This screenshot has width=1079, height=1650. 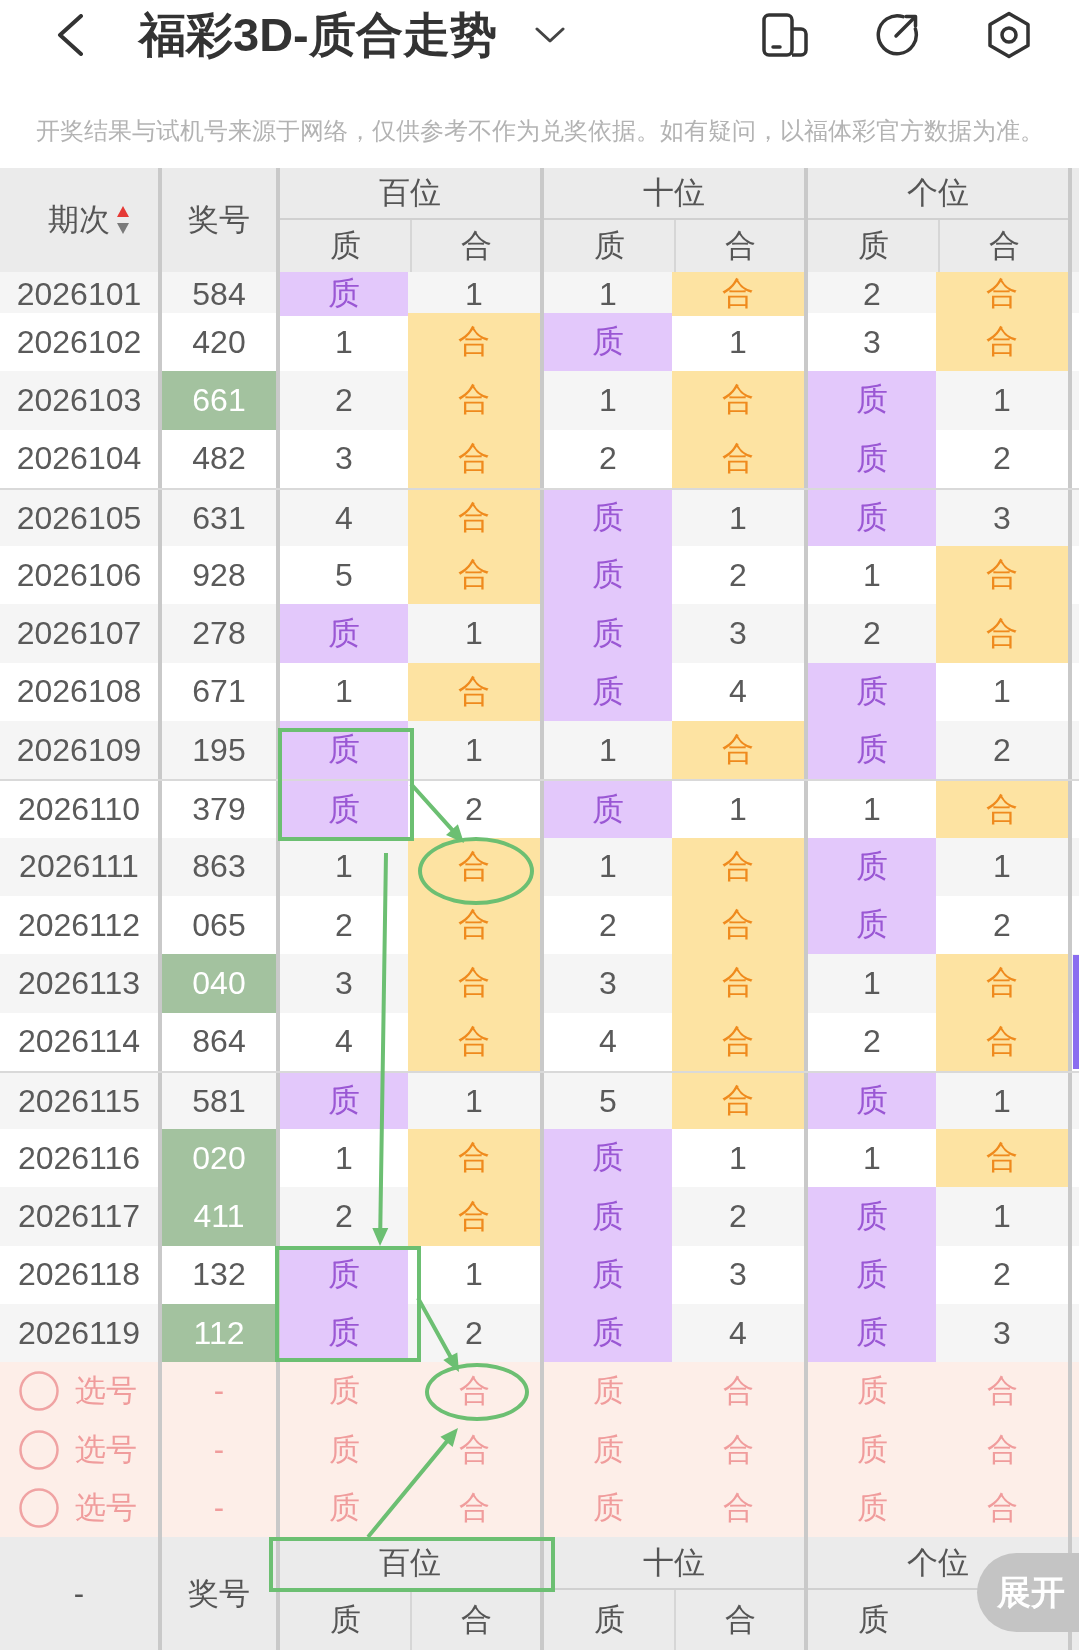 What do you see at coordinates (897, 35) in the screenshot?
I see `circle-arrow-icon` at bounding box center [897, 35].